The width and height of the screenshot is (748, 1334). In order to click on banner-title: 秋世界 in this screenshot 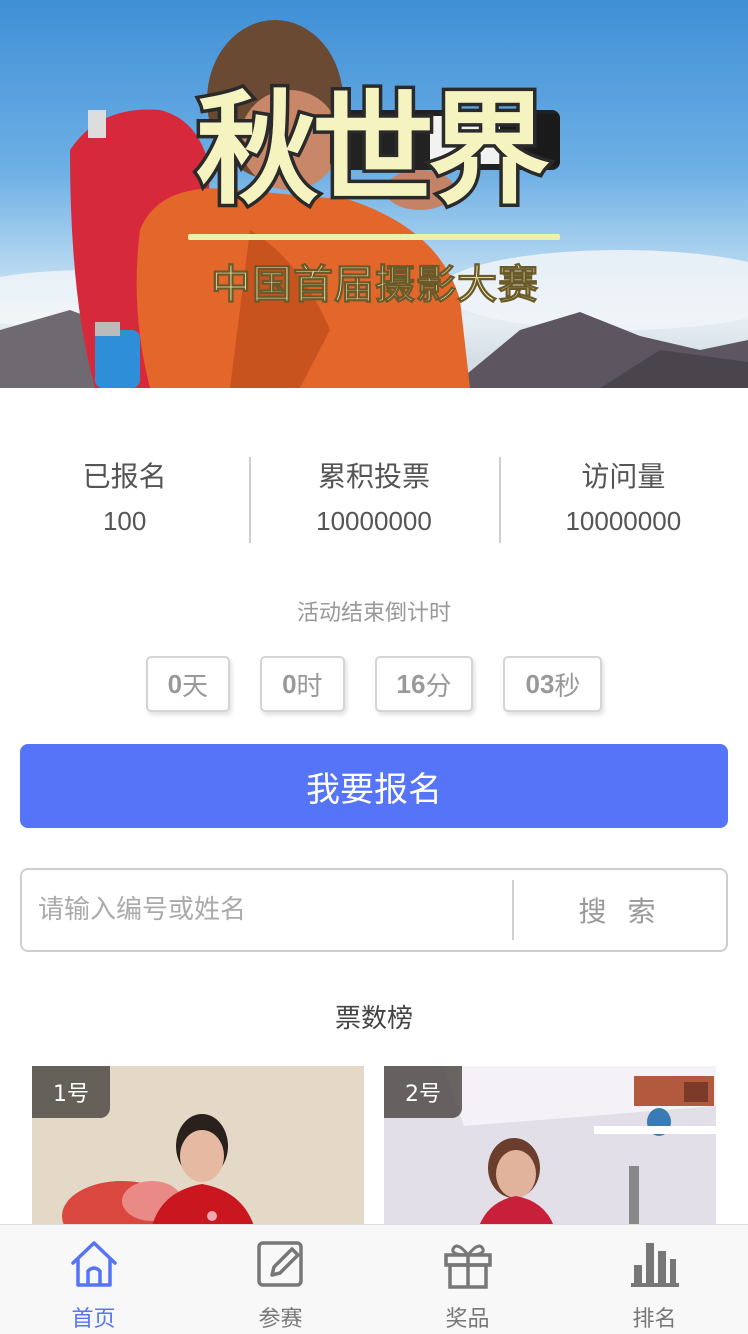, I will do `click(373, 150)`.